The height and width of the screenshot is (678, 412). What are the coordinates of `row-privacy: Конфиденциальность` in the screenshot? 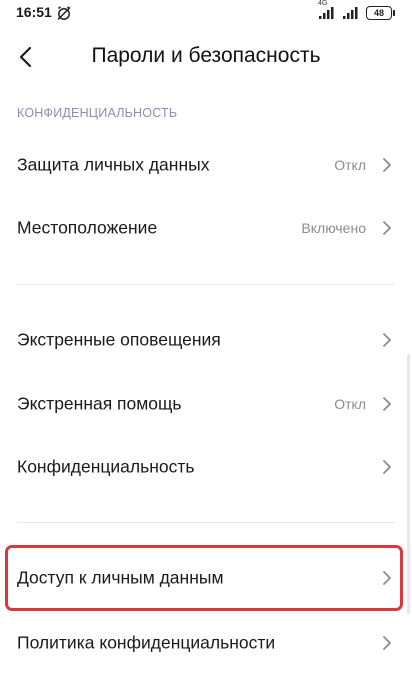 It's located at (206, 467).